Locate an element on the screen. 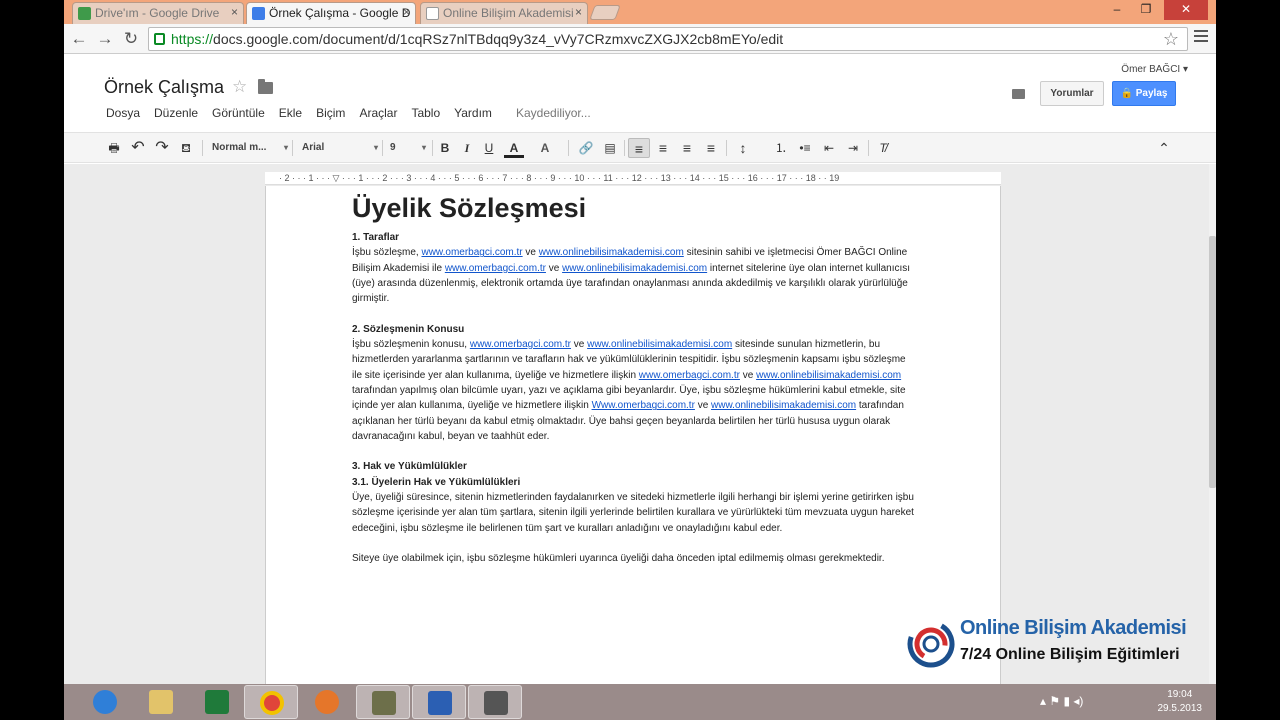 This screenshot has width=1280, height=720. align-right-button: ≡ is located at coordinates (687, 148).